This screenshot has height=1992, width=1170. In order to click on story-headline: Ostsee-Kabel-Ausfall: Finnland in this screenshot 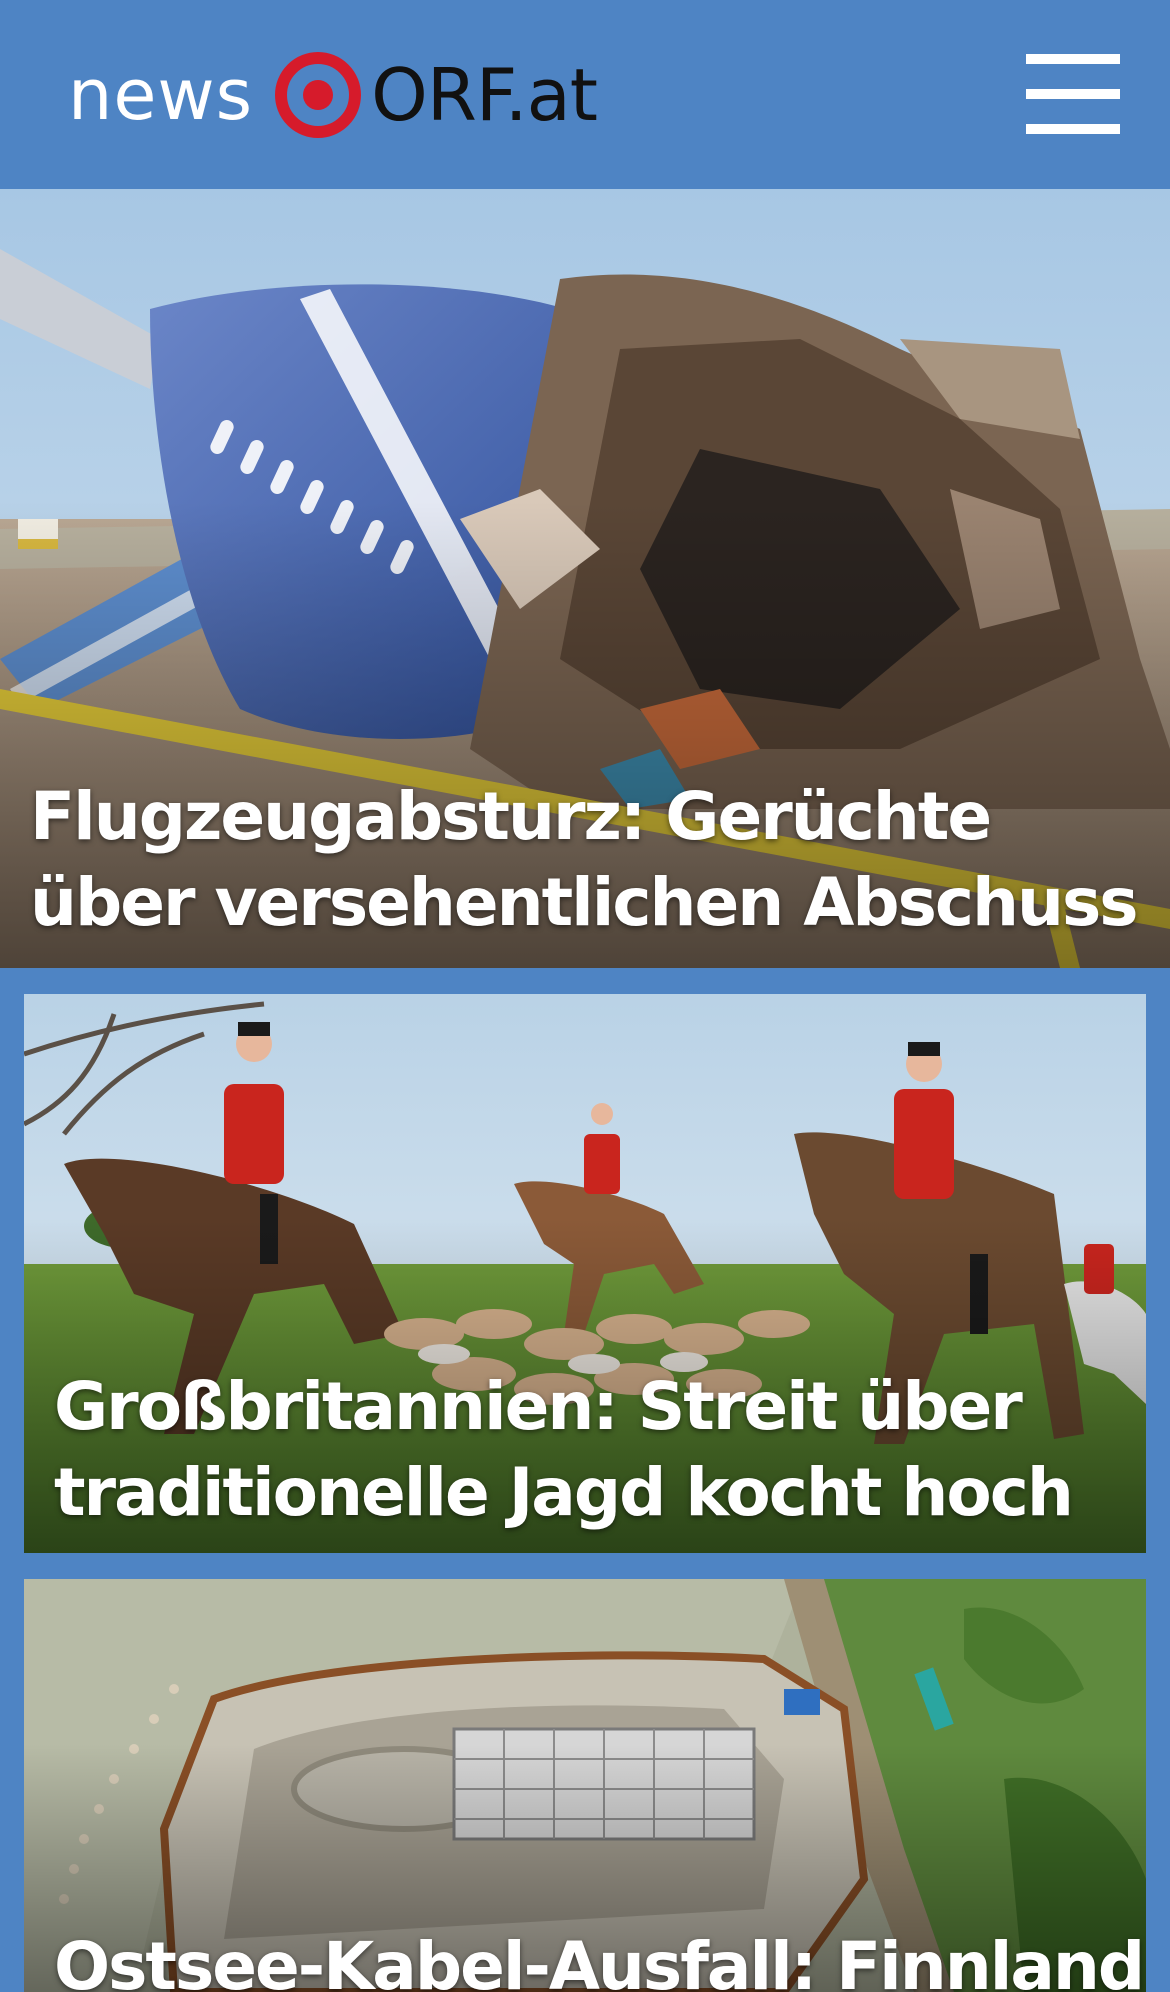, I will do `click(599, 1958)`.